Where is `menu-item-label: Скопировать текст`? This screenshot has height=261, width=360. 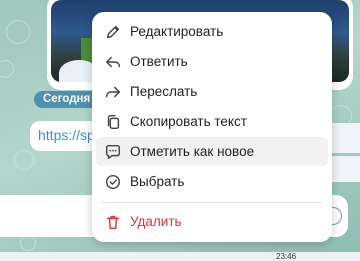
menu-item-label: Скопировать текст is located at coordinates (188, 121).